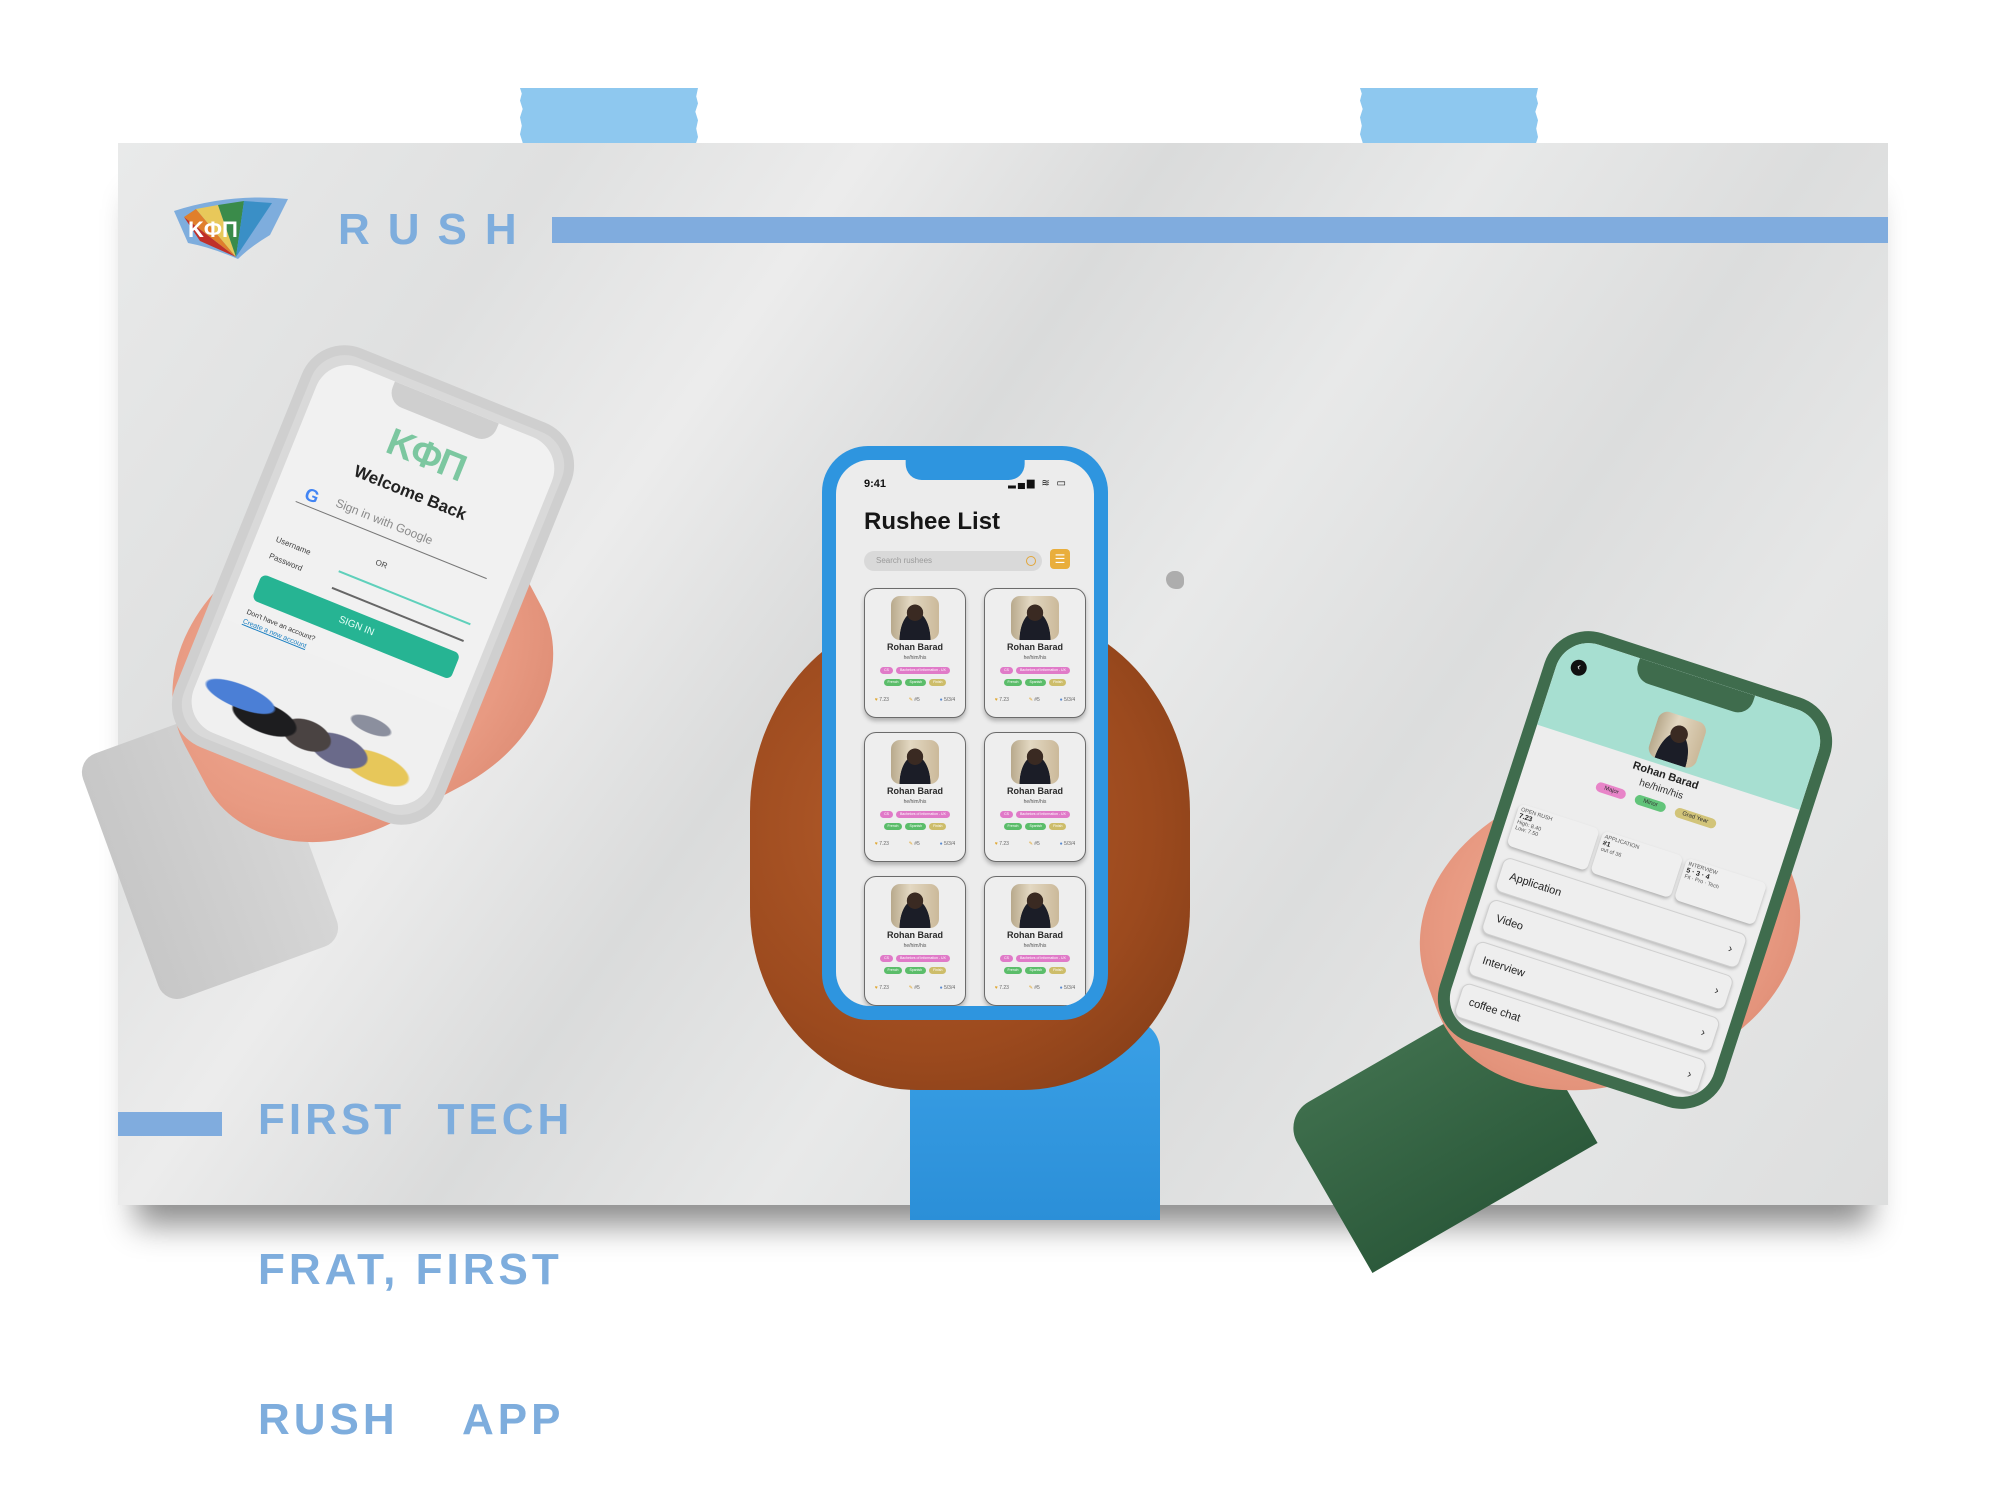 Image resolution: width=2000 pixels, height=1495 pixels. Describe the element at coordinates (1494, 1010) in the screenshot. I see `section-label: coffee chat` at that location.